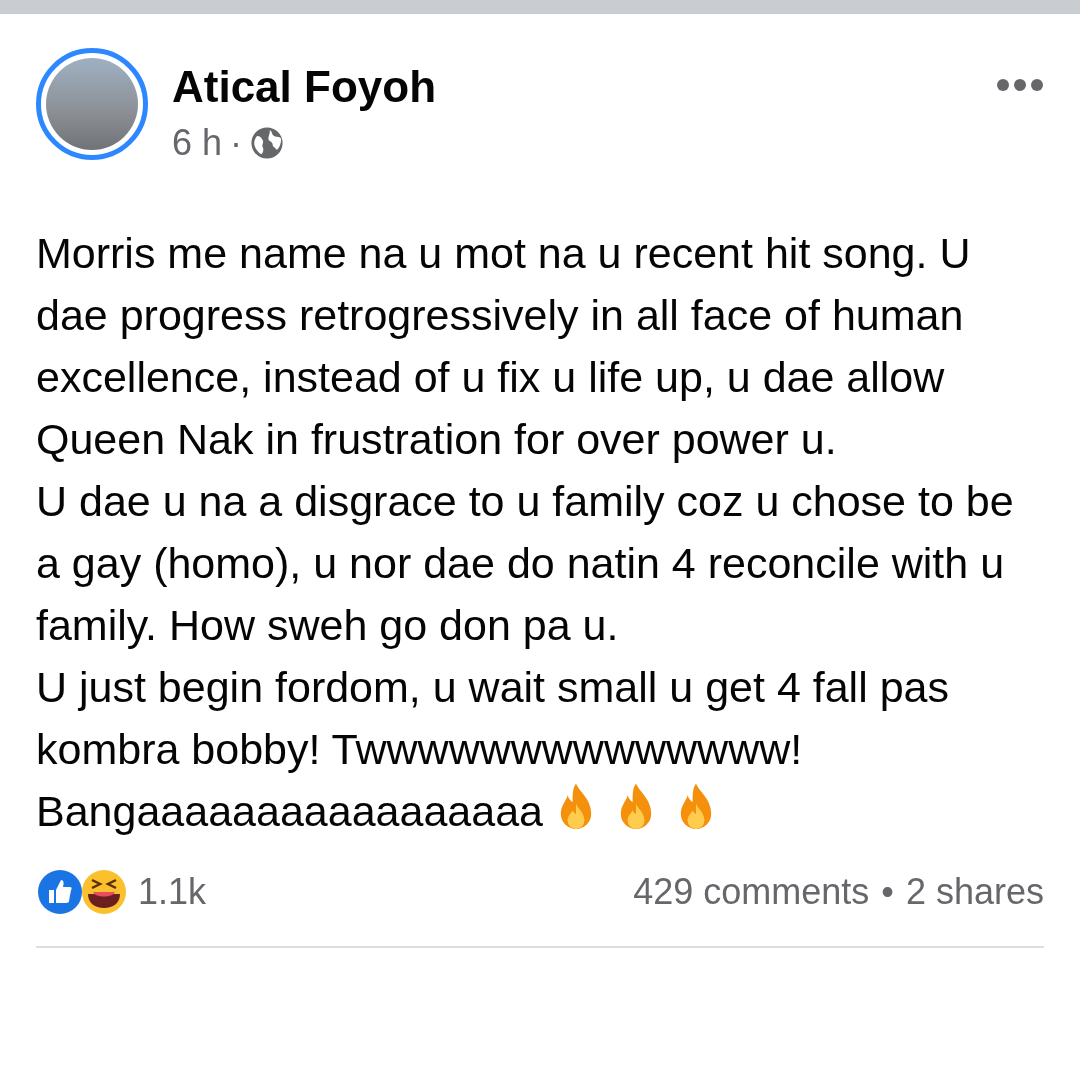 This screenshot has height=1080, width=1080. Describe the element at coordinates (1020, 85) in the screenshot. I see `more-options-icon` at that location.